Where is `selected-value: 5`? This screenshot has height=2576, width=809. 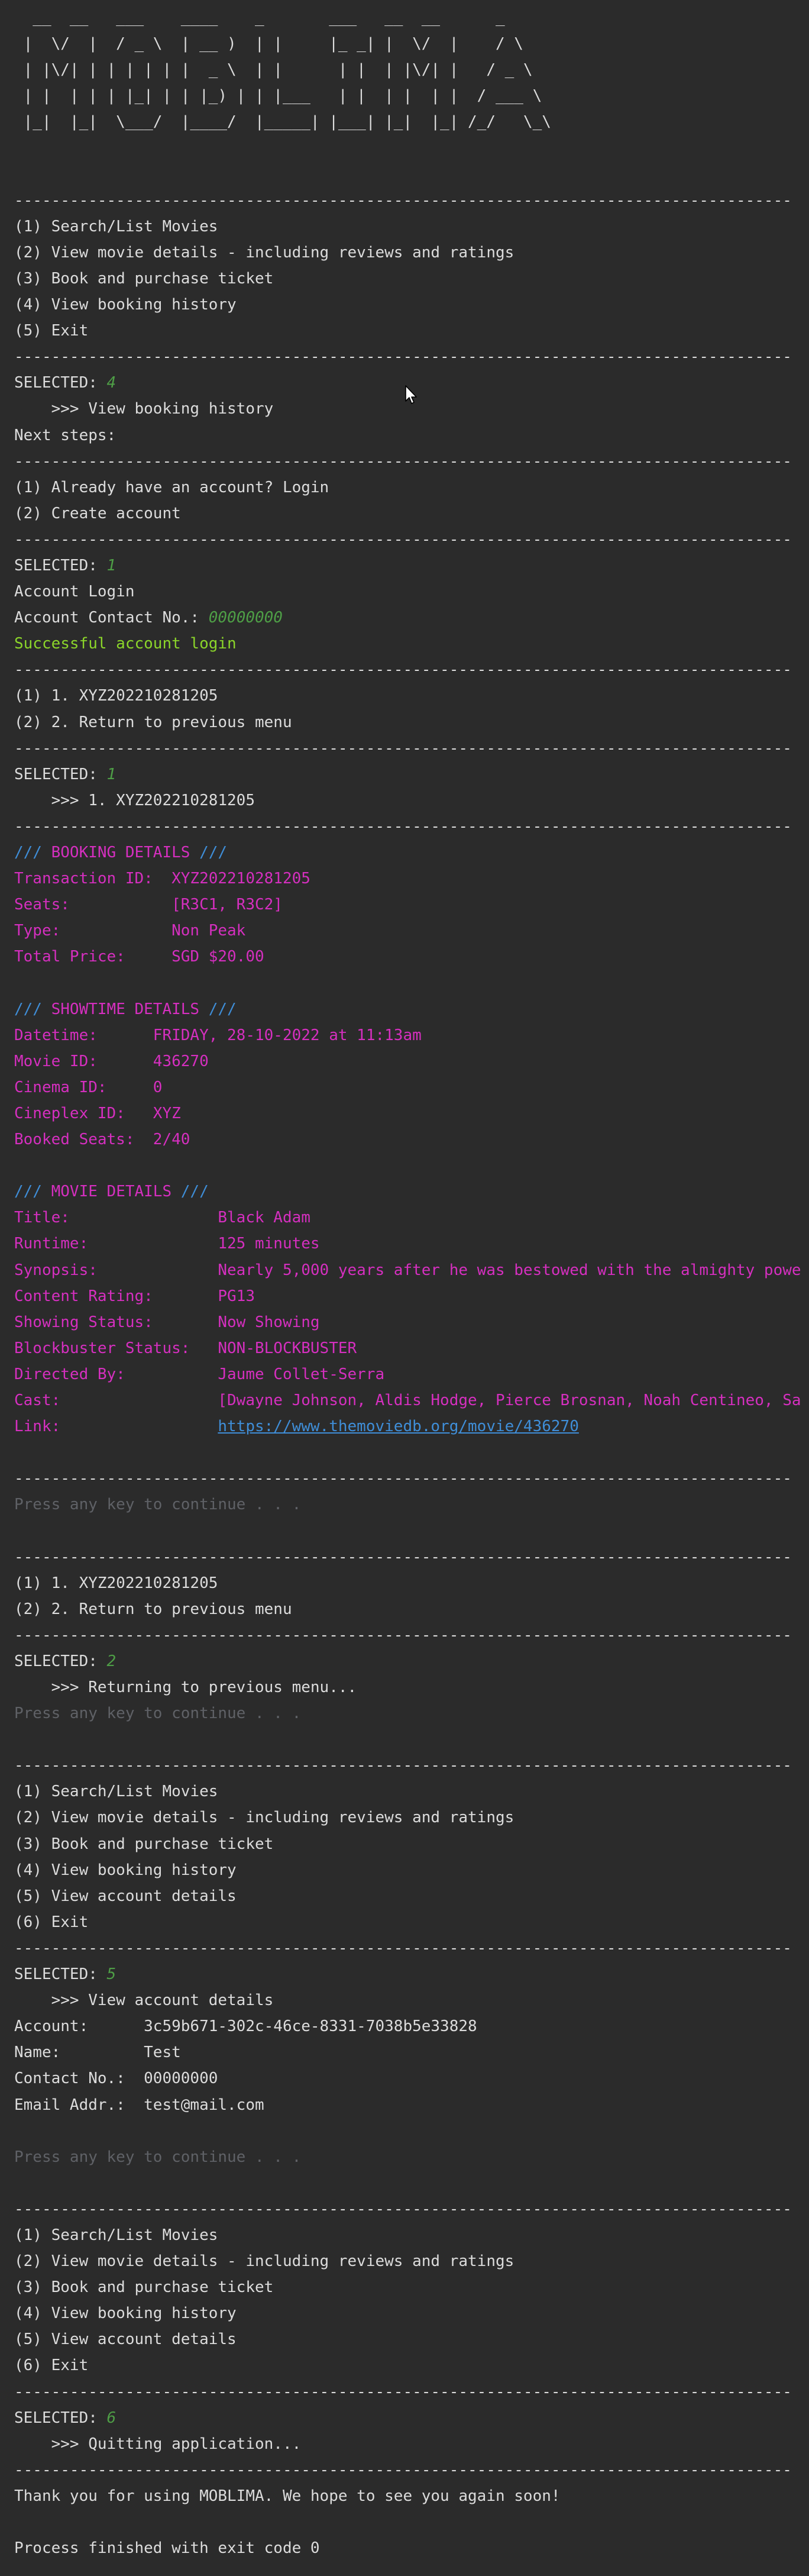 selected-value: 5 is located at coordinates (111, 1974).